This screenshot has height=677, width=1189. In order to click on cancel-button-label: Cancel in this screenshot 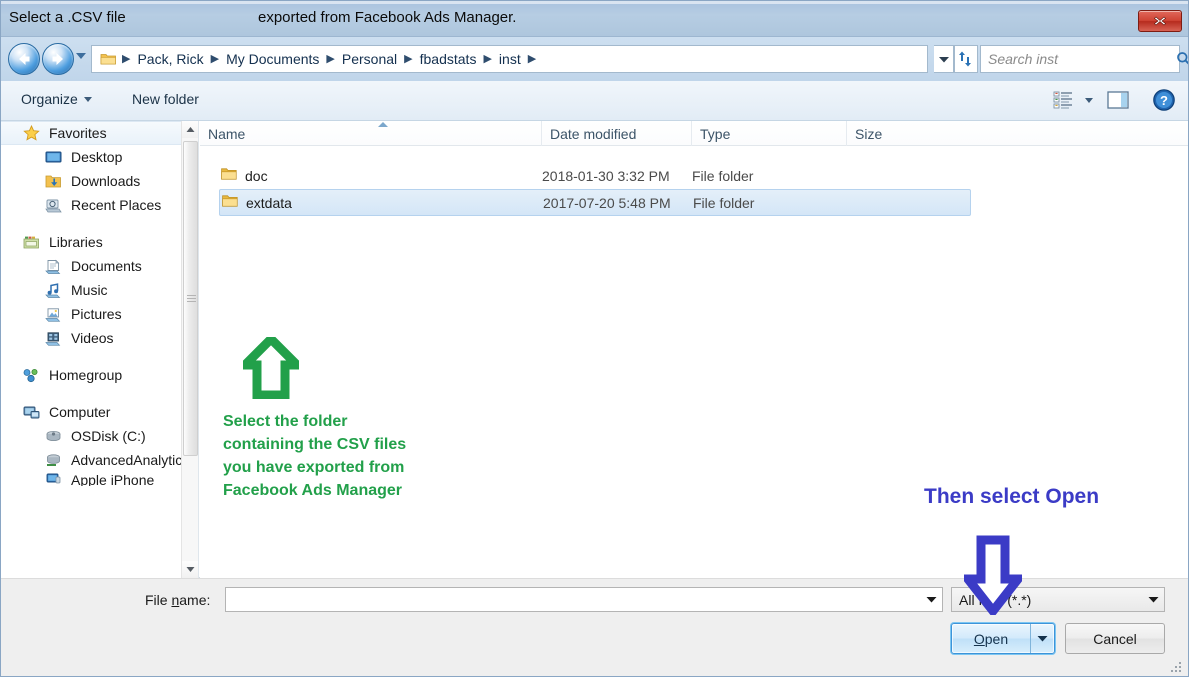, I will do `click(1115, 638)`.